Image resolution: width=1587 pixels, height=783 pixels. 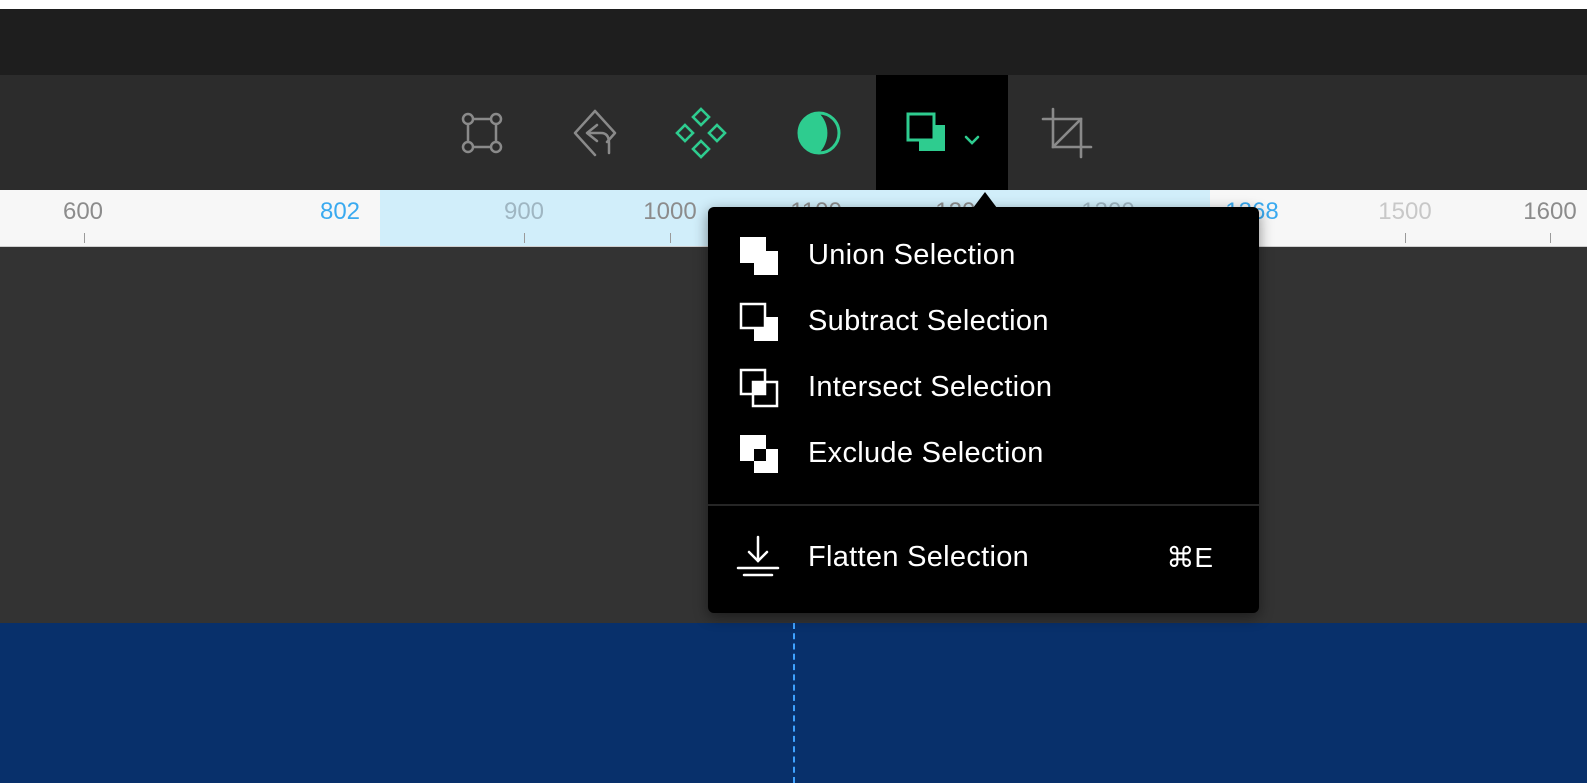 I want to click on menu-item-label: Subtract Selection, so click(x=928, y=320).